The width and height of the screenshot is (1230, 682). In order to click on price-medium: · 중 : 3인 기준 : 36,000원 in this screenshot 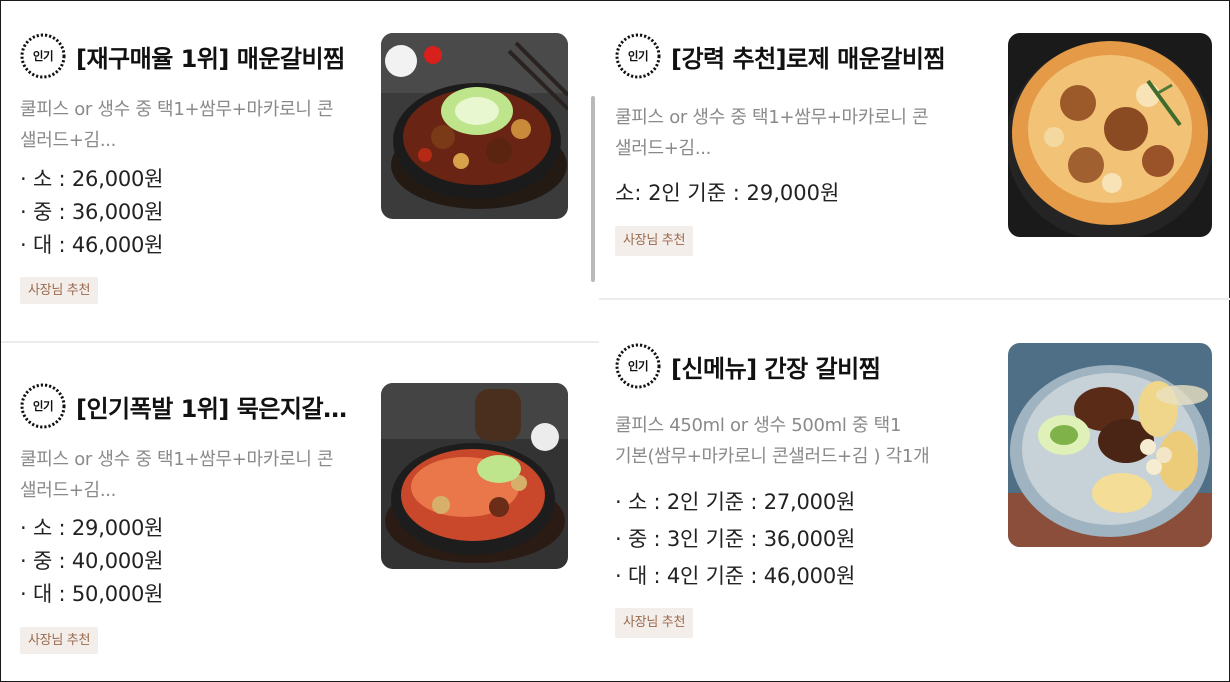, I will do `click(735, 539)`.